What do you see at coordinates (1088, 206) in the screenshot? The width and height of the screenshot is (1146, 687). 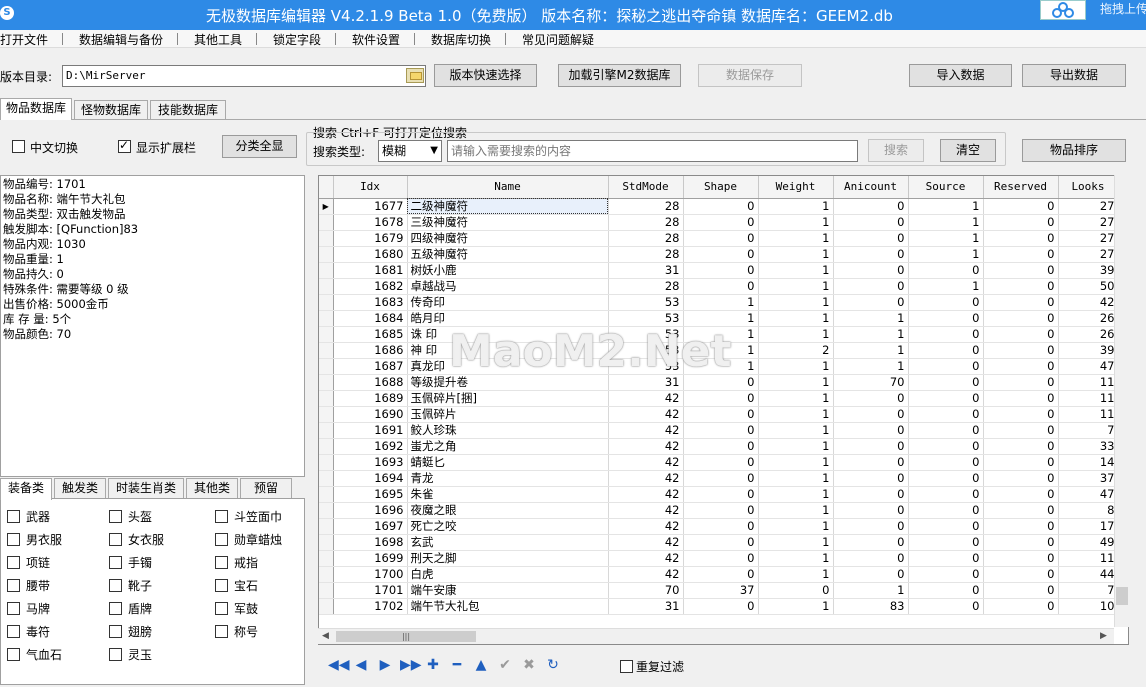 I see `cell-looks: 27` at bounding box center [1088, 206].